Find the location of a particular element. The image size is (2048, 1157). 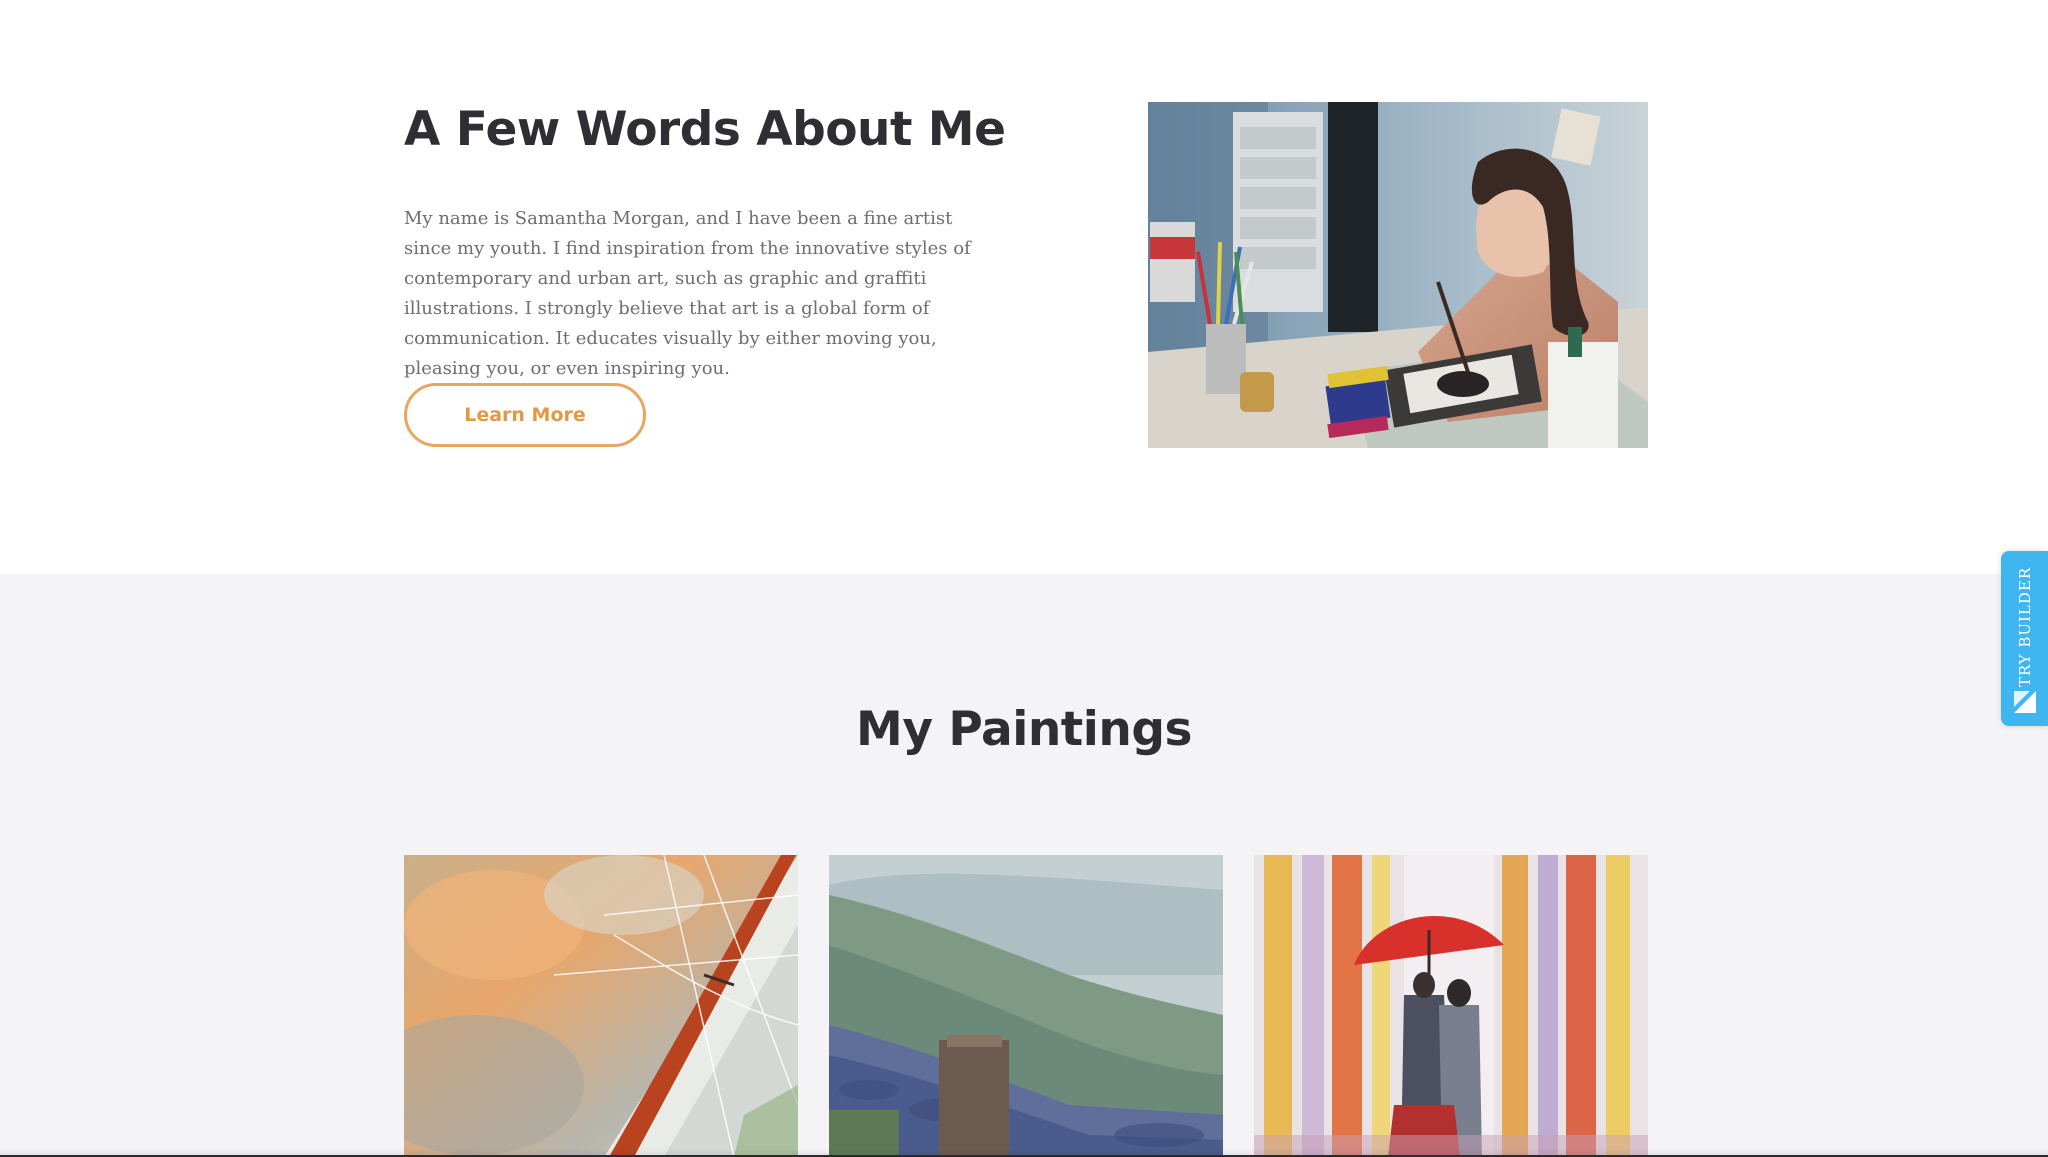

try-builder-tab: TRY BUILDER is located at coordinates (2024, 638).